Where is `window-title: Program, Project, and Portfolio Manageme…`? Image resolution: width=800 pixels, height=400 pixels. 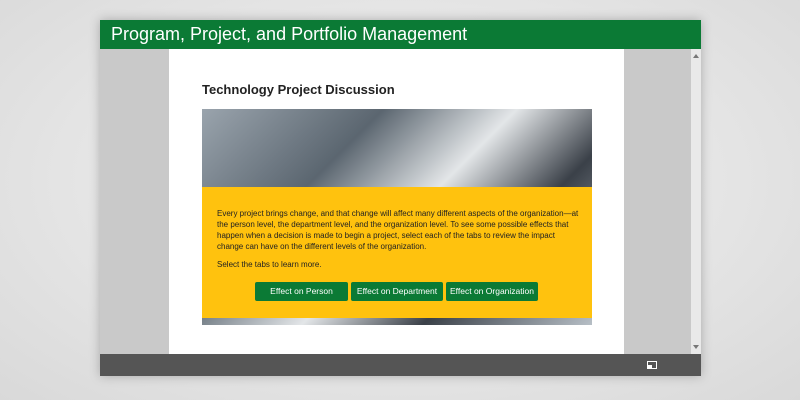
window-title: Program, Project, and Portfolio Manageme… is located at coordinates (289, 34).